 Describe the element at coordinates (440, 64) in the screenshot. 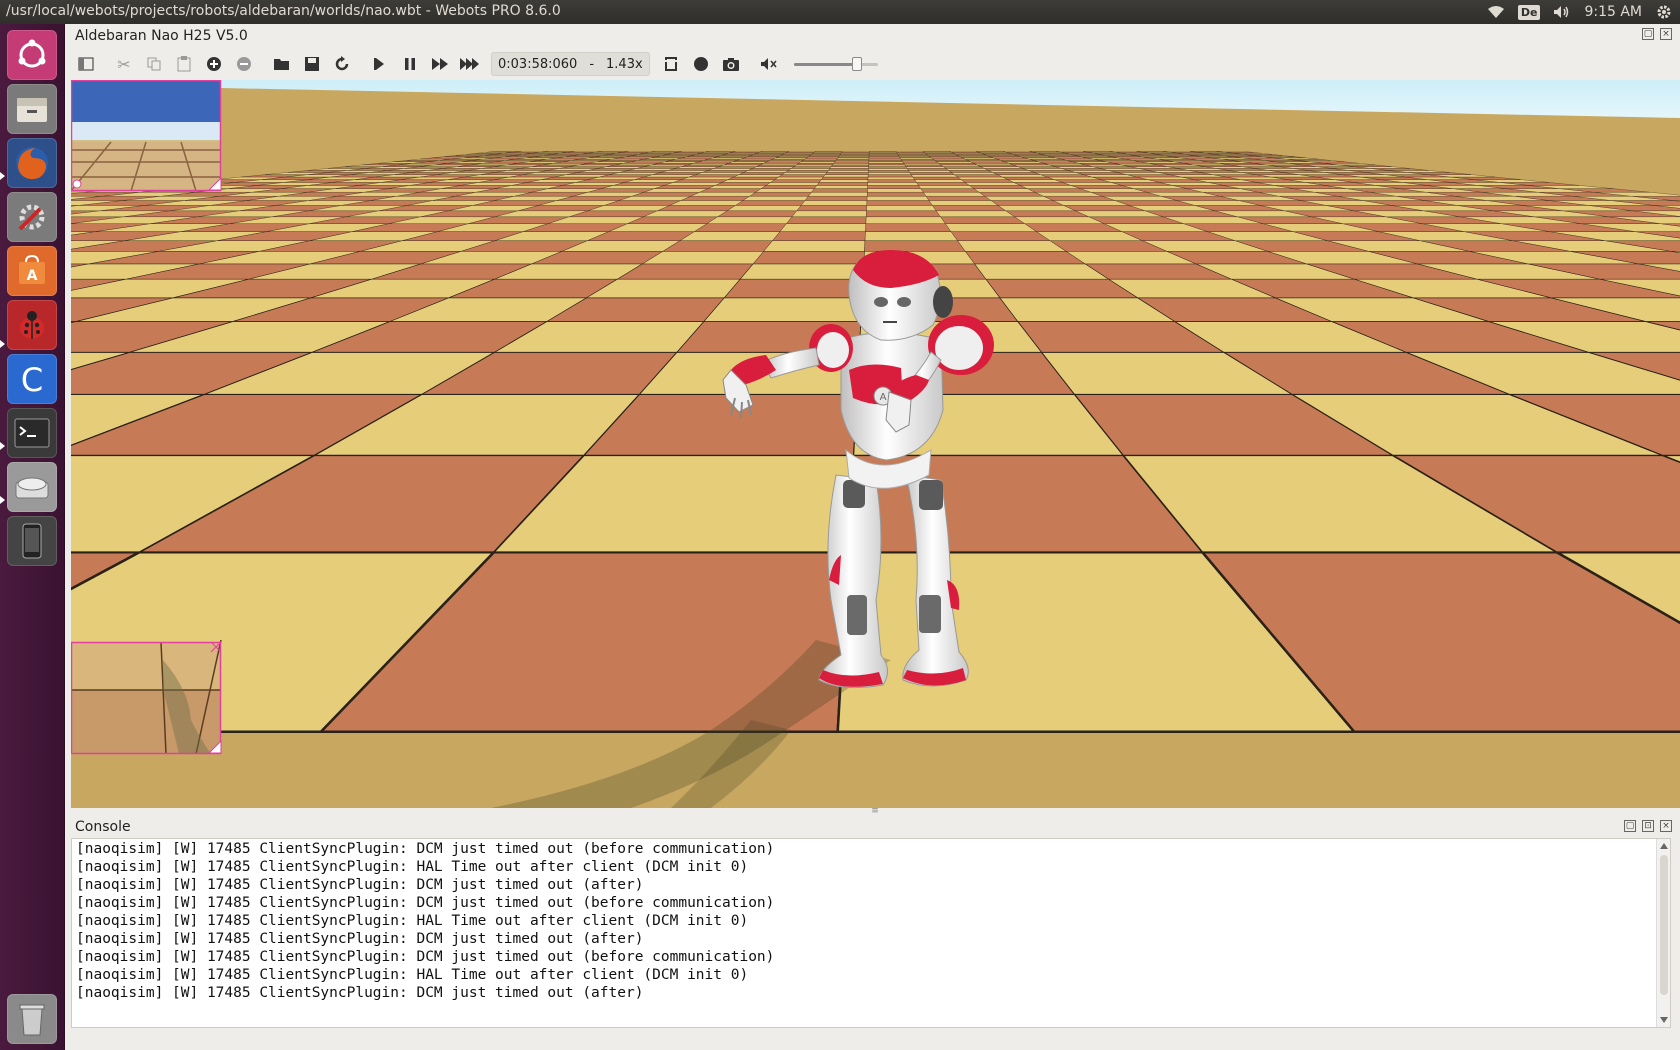

I see `run-icon` at that location.